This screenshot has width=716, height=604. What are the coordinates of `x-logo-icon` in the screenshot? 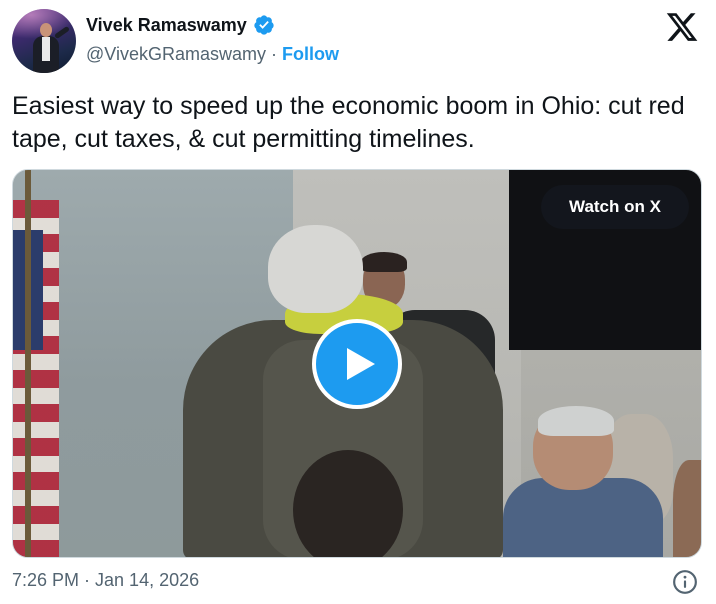 It's located at (682, 27).